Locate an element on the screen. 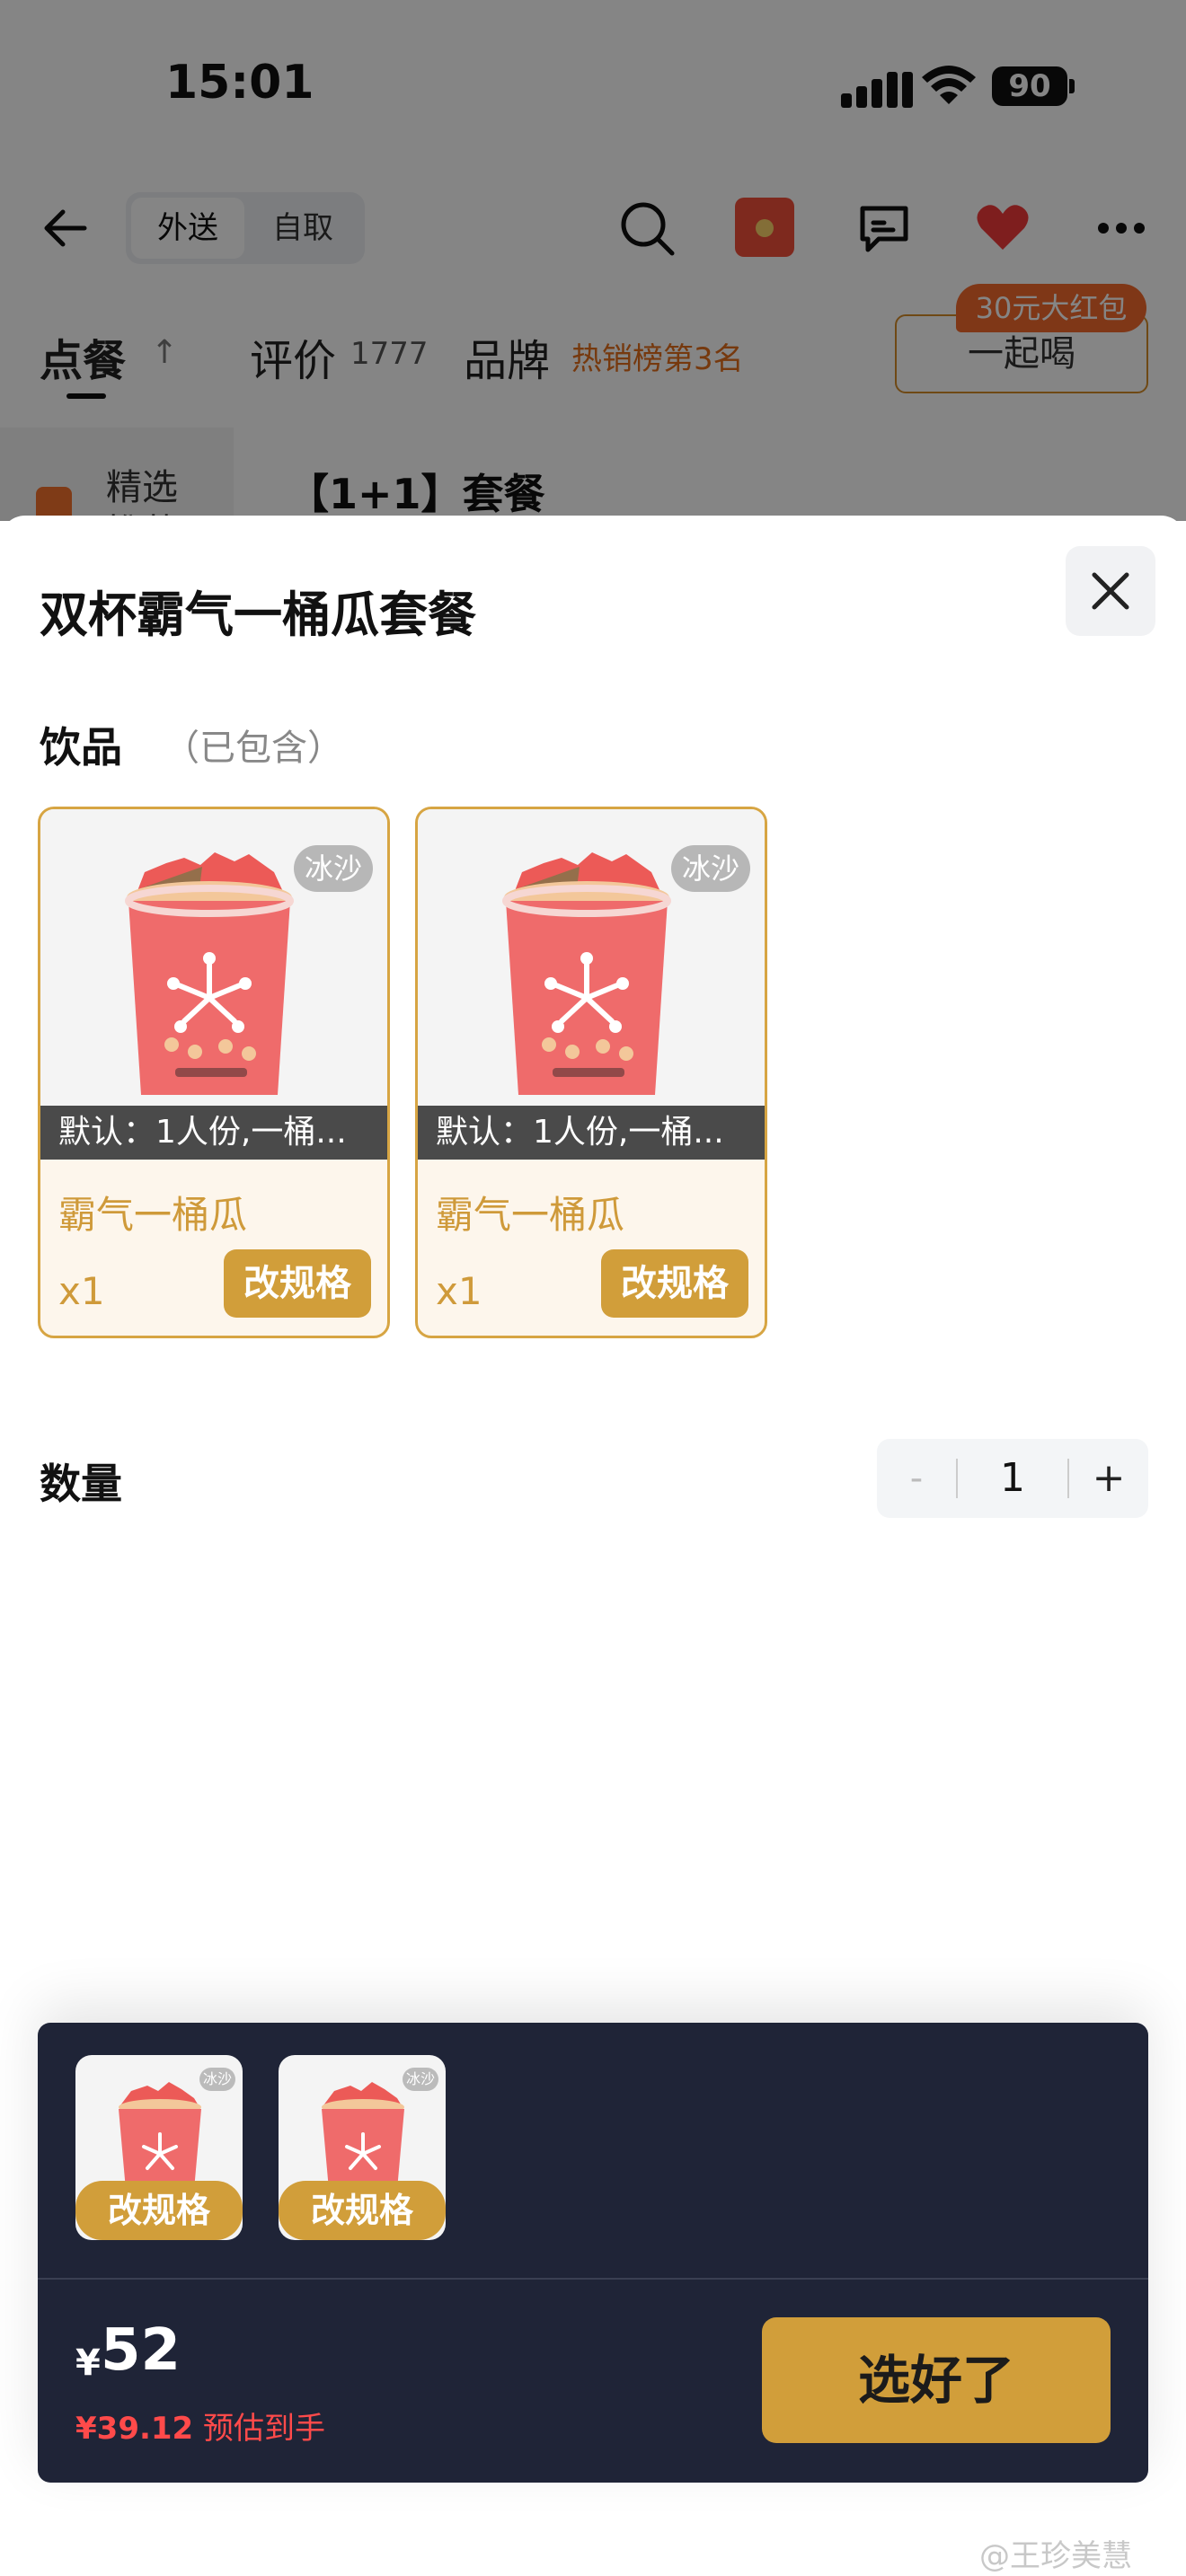 The width and height of the screenshot is (1186, 2576). watermark: @王珍美慧 is located at coordinates (1055, 2556).